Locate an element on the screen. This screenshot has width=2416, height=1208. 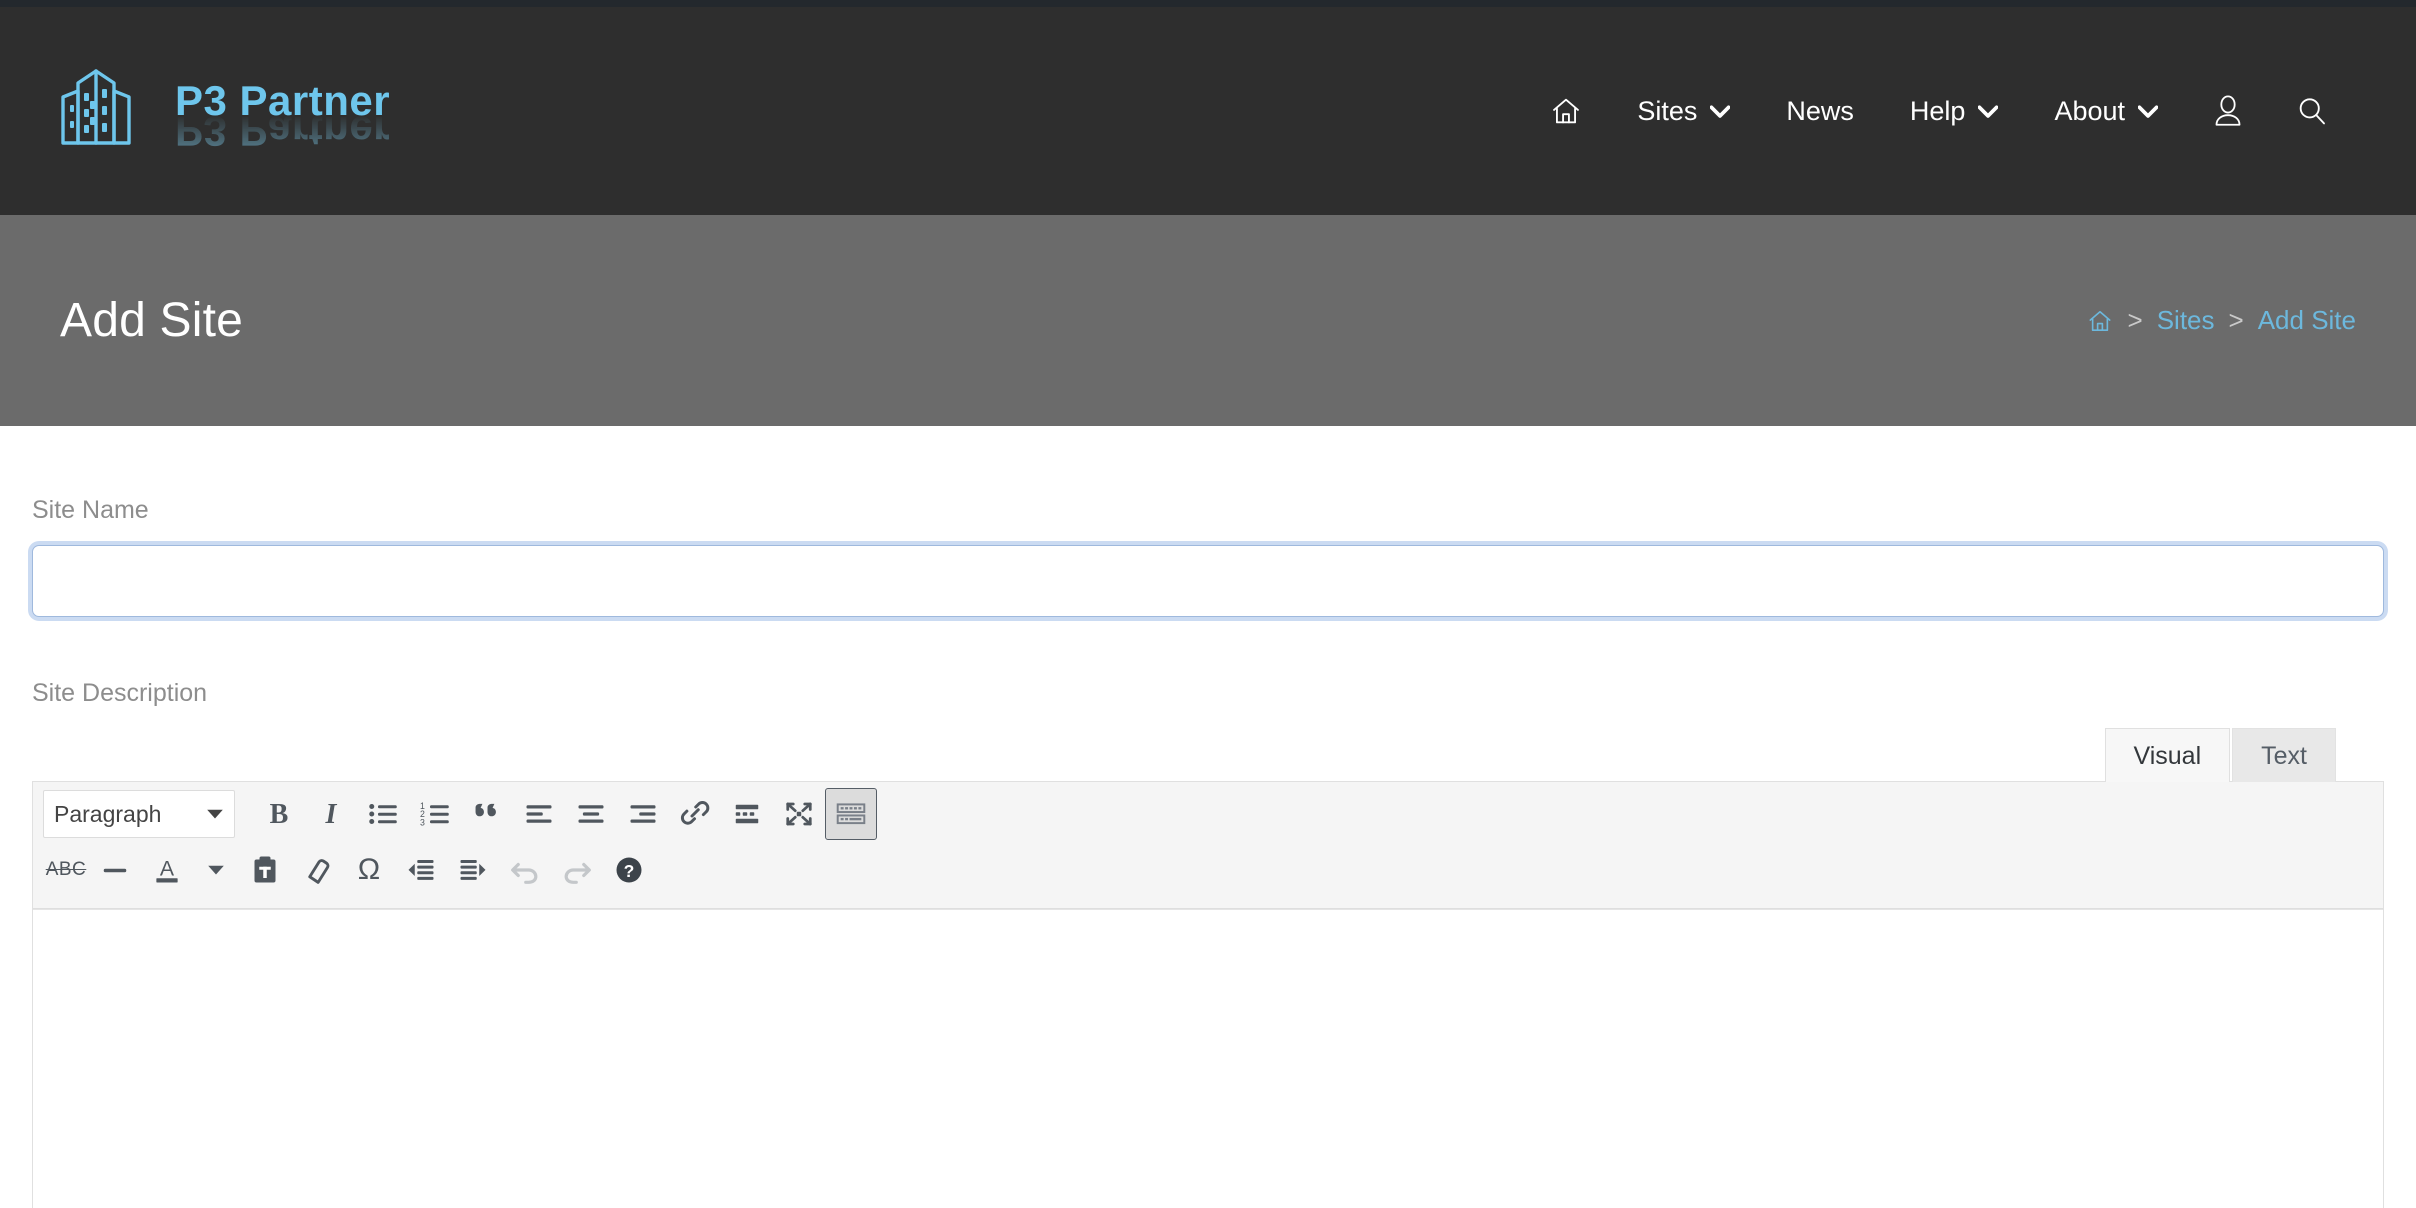
nav-item-news-label: News is located at coordinates (1820, 110).